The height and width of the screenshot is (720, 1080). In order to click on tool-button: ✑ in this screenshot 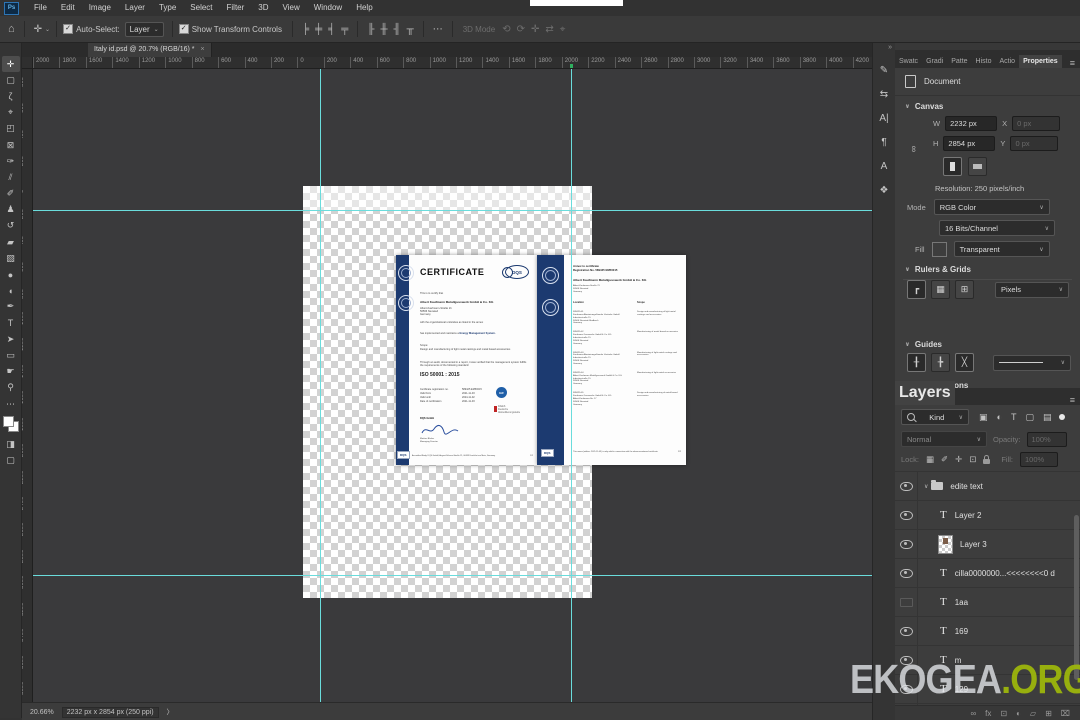, I will do `click(11, 161)`.